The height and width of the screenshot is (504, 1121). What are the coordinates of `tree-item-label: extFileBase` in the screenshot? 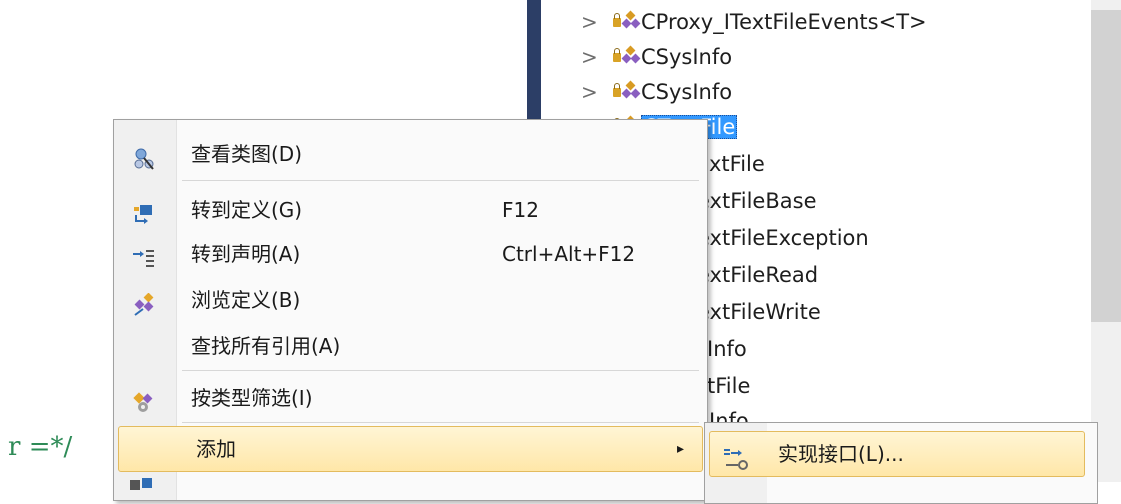 It's located at (757, 201).